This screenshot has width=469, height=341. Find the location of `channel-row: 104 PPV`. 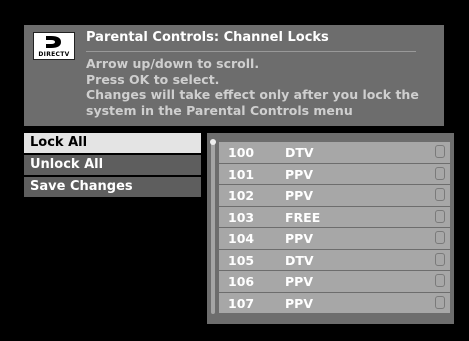

channel-row: 104 PPV is located at coordinates (334, 238).